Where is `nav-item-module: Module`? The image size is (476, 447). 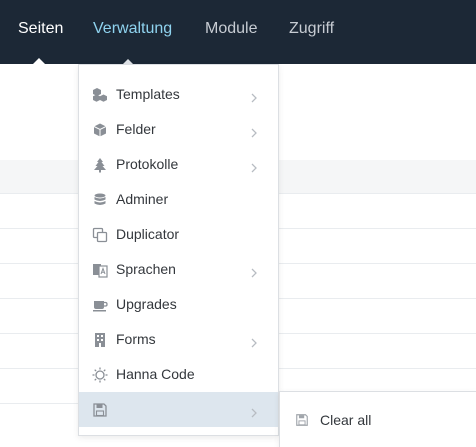
nav-item-module: Module is located at coordinates (231, 29).